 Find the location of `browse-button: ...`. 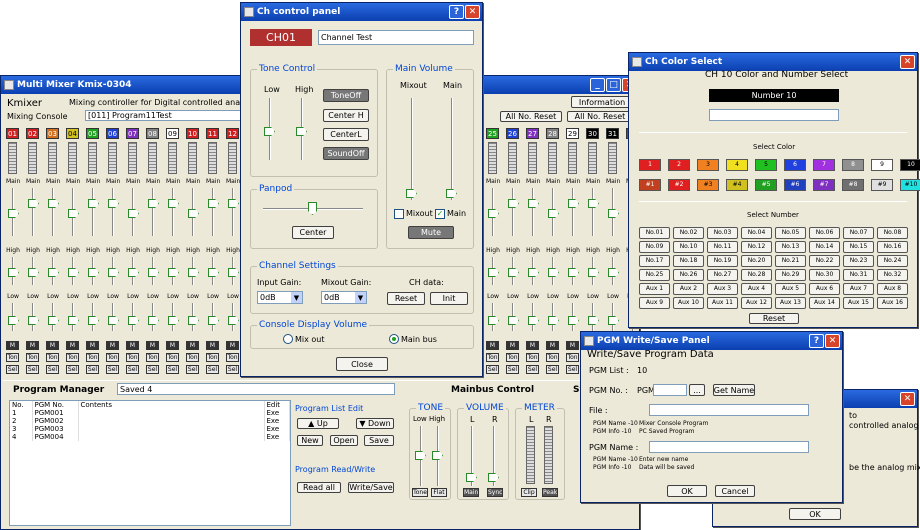

browse-button: ... is located at coordinates (697, 390).